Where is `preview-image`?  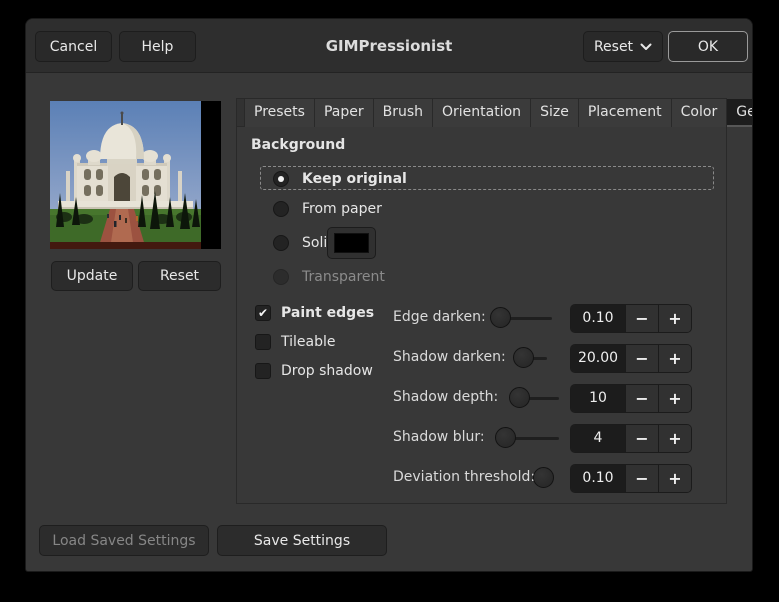 preview-image is located at coordinates (135, 175).